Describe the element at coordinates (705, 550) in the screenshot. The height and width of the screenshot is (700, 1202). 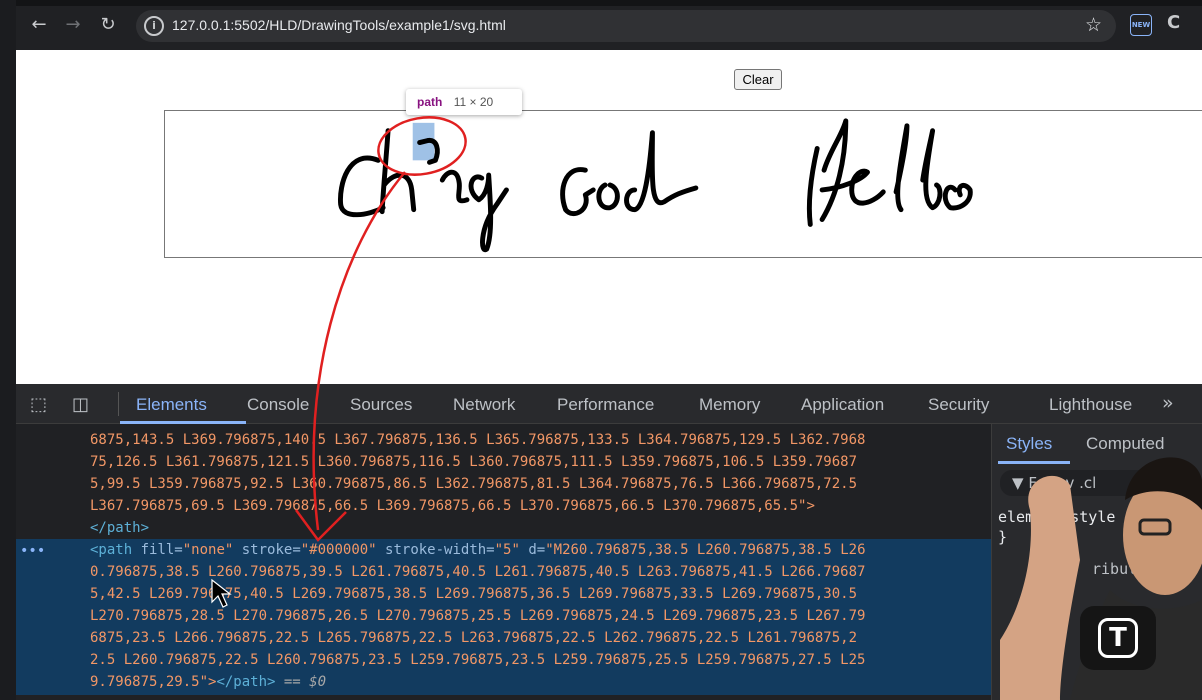
I see `val-d-start: "M260.796875,38.5 L260.796875,38.5 L26` at that location.